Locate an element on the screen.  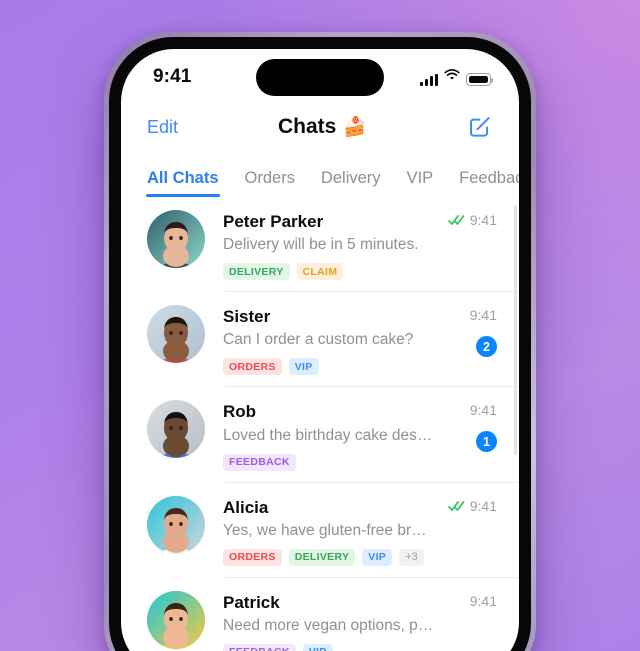
page-title: Chats 🍰 is located at coordinates (322, 127).